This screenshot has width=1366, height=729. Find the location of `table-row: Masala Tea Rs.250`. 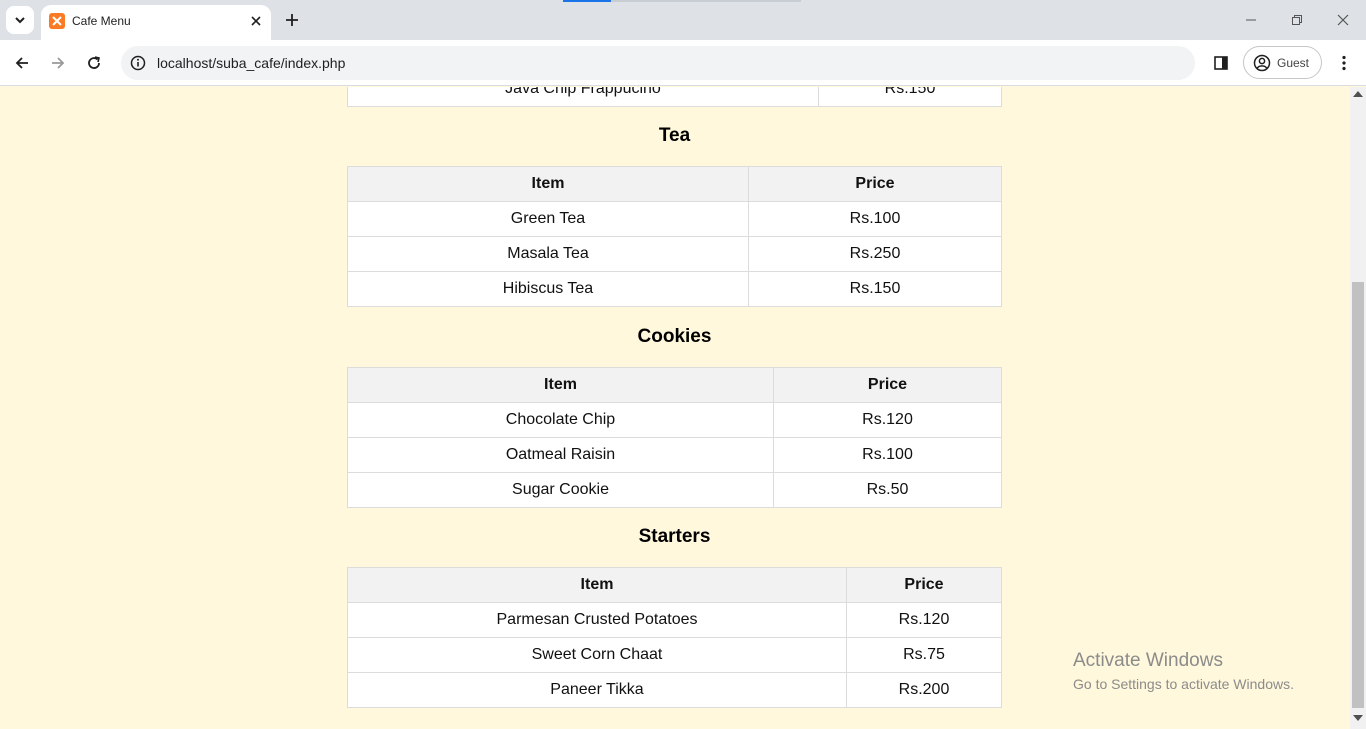

table-row: Masala Tea Rs.250 is located at coordinates (674, 254).